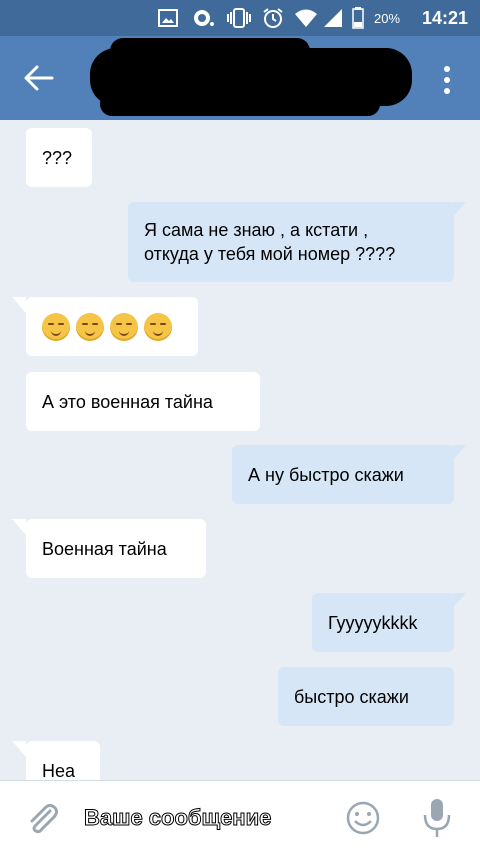 The image size is (480, 855). What do you see at coordinates (270, 254) in the screenshot?
I see `message-text-line: откуда у тебя мой номер ????` at bounding box center [270, 254].